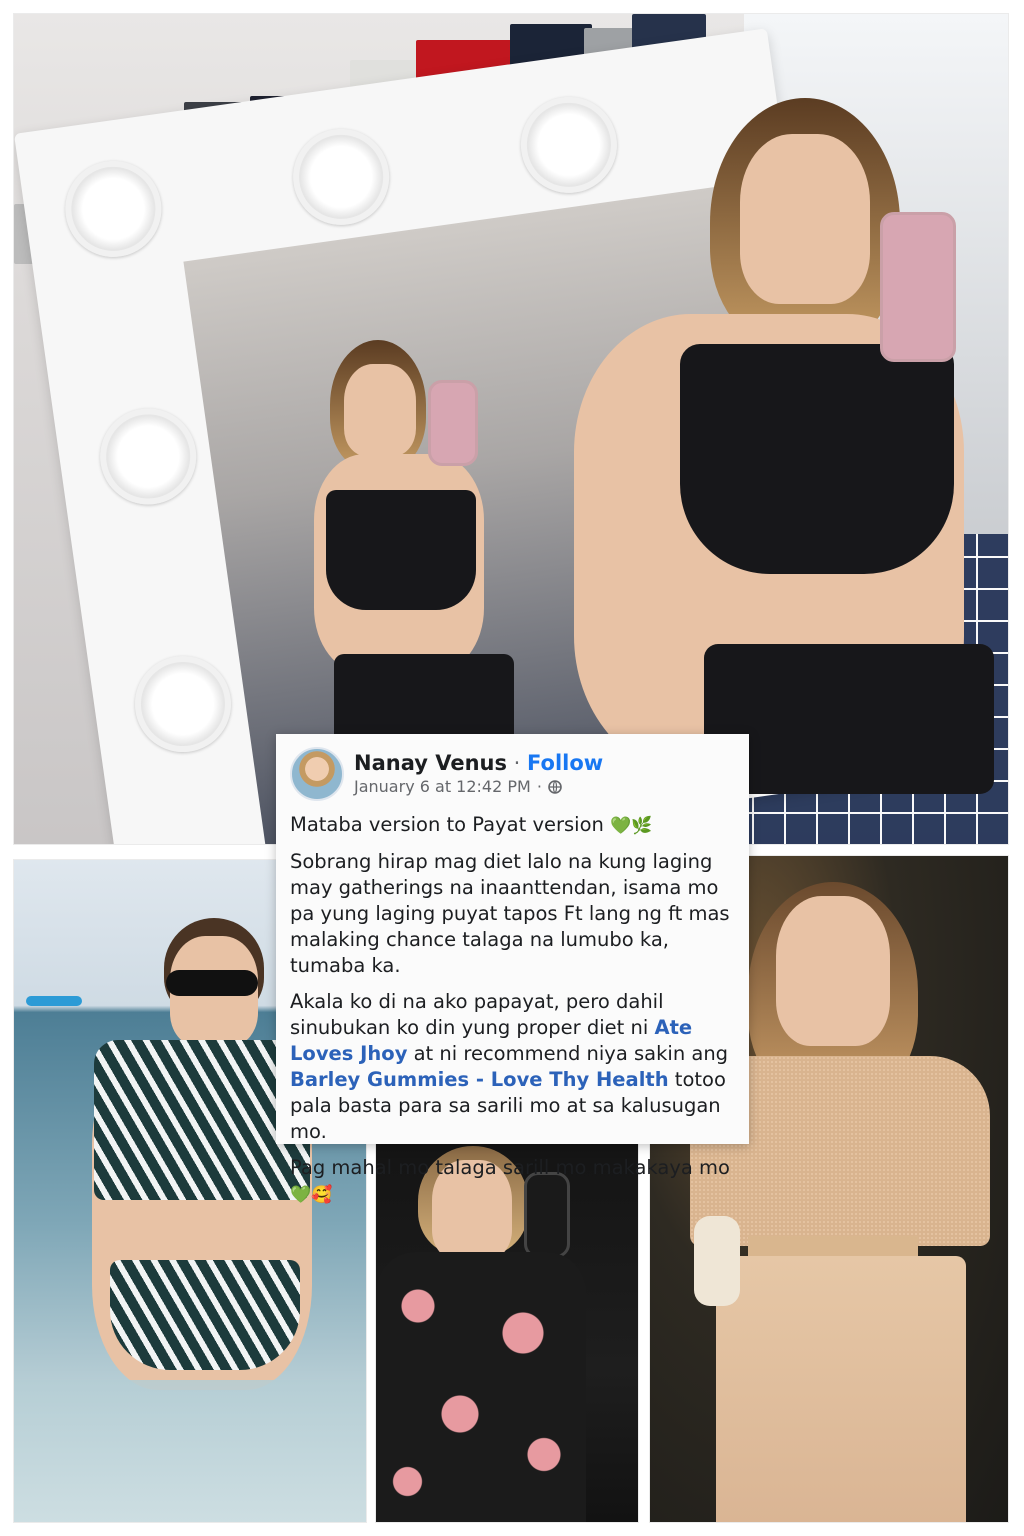  Describe the element at coordinates (481, 1387) in the screenshot. I see `floral-dress` at that location.